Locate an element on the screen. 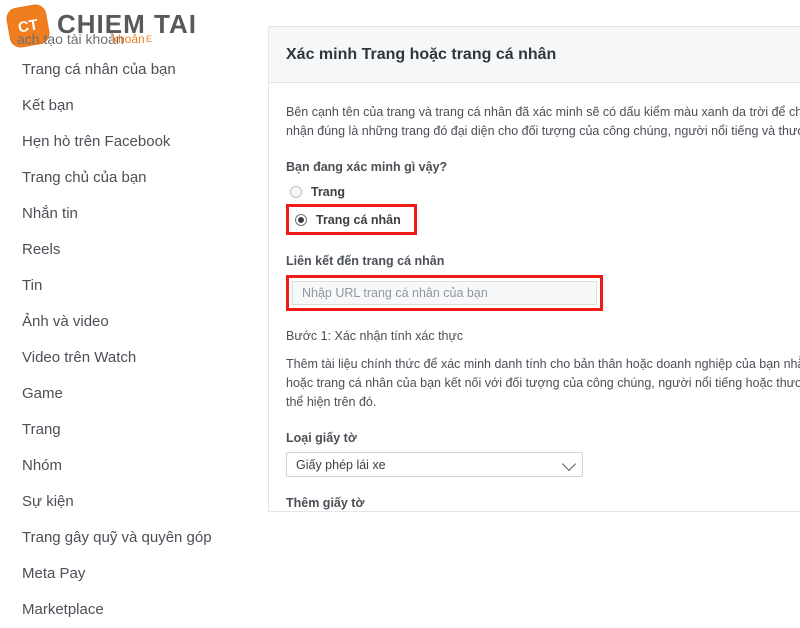 The image size is (800, 628). sidebar-item-friends: Kết bạn is located at coordinates (131, 106).